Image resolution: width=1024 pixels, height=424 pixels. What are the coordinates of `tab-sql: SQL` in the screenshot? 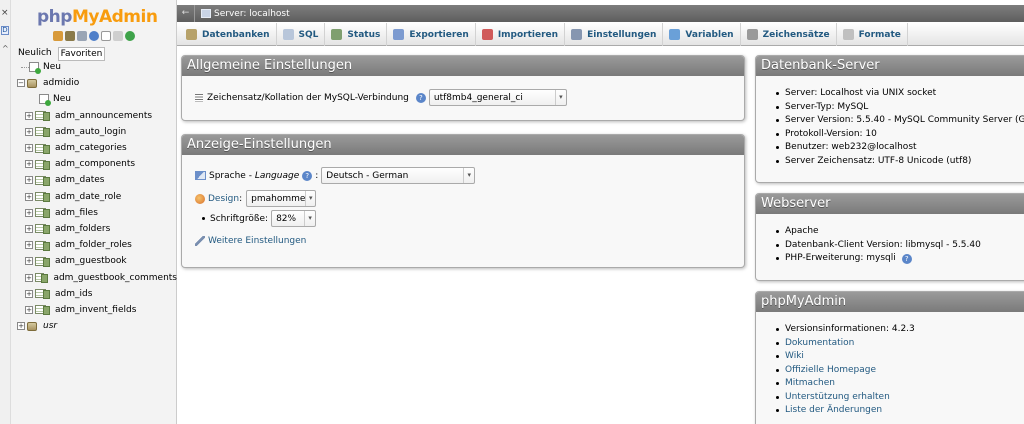 It's located at (301, 34).